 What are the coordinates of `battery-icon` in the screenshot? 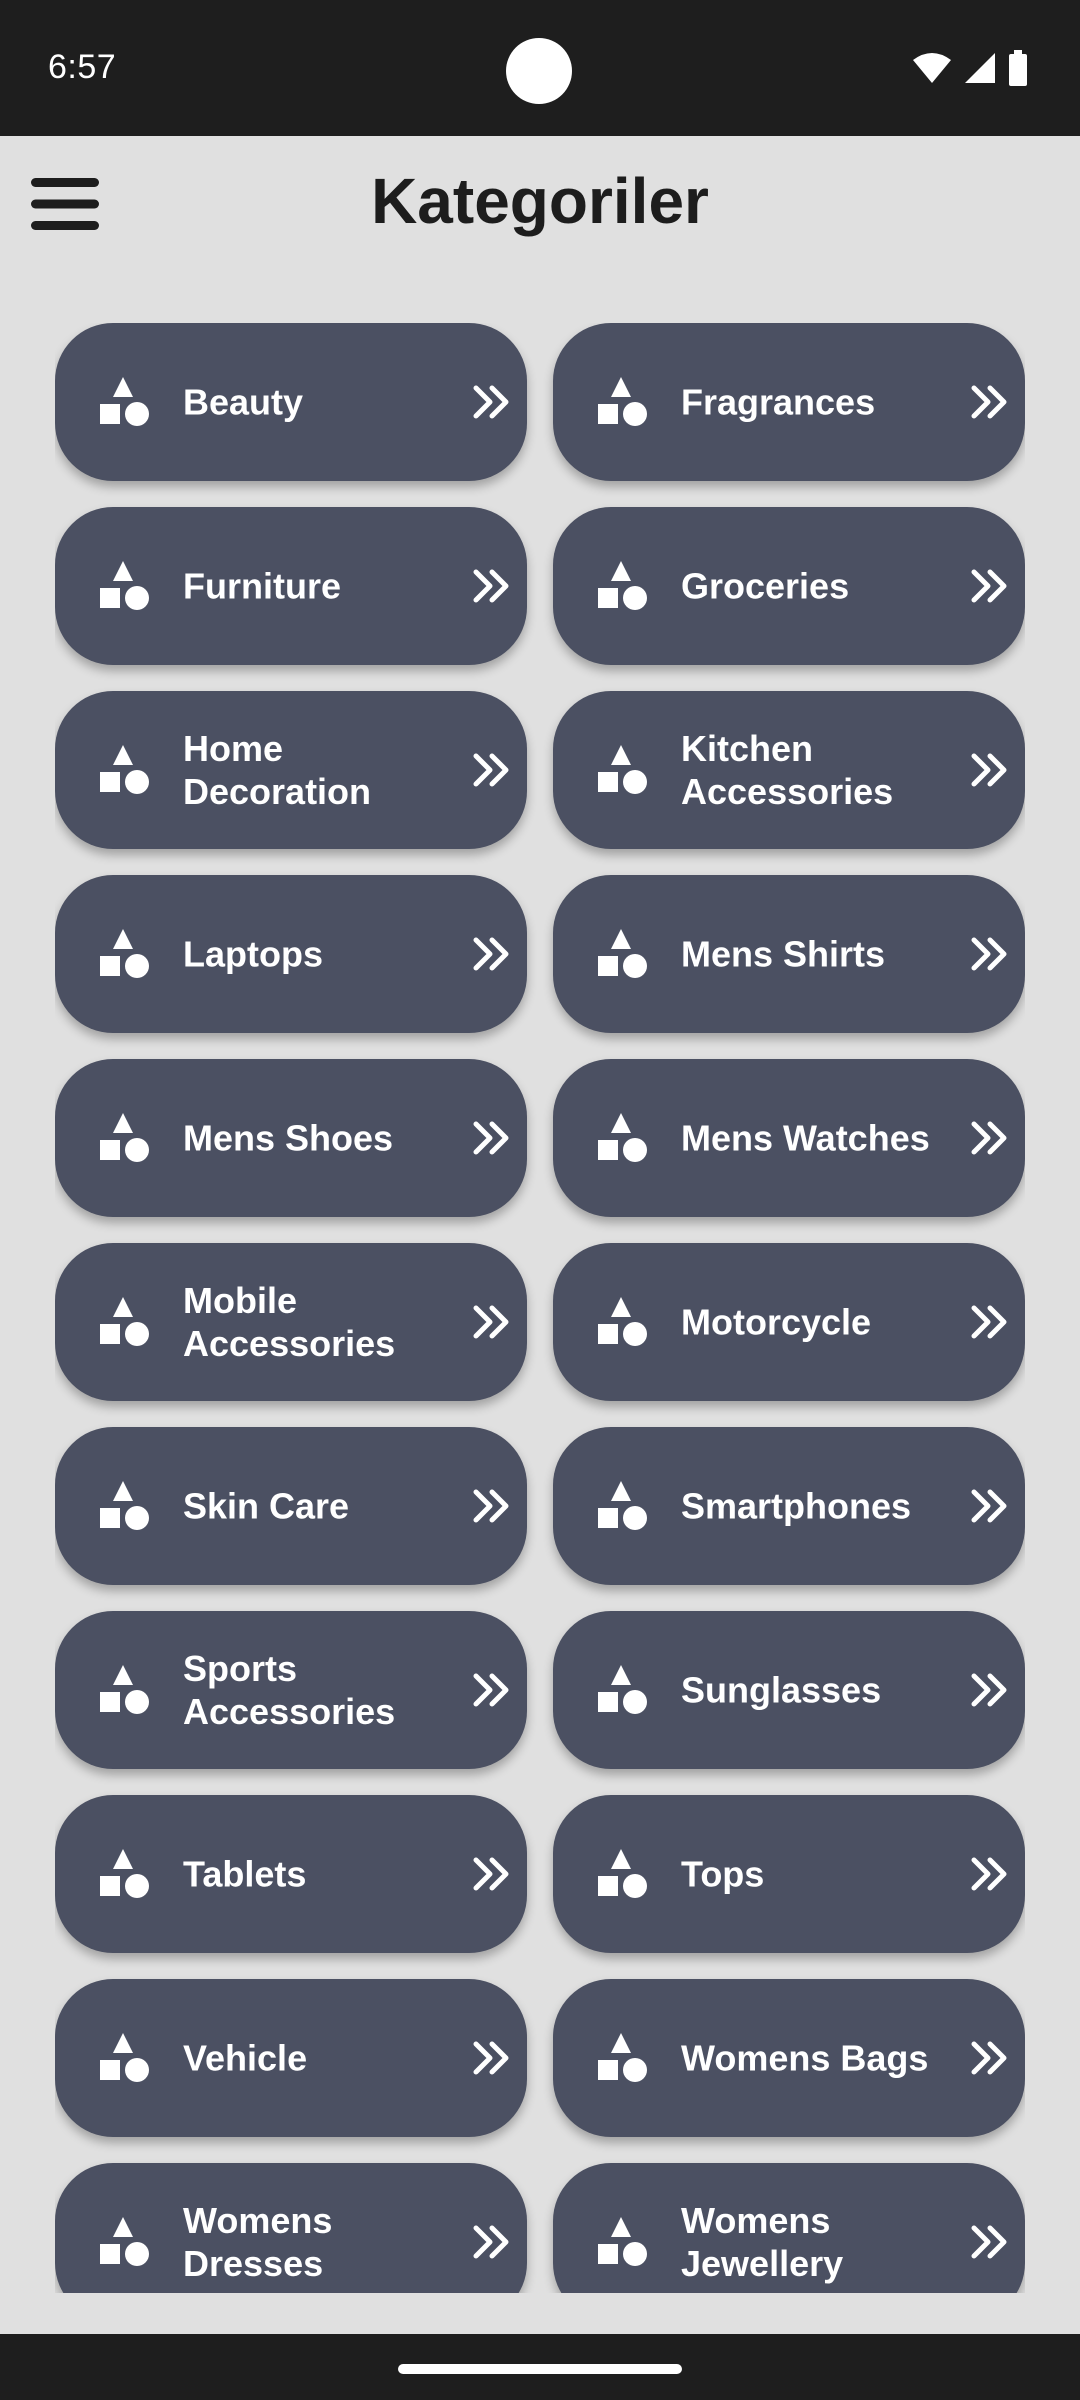 It's located at (1018, 68).